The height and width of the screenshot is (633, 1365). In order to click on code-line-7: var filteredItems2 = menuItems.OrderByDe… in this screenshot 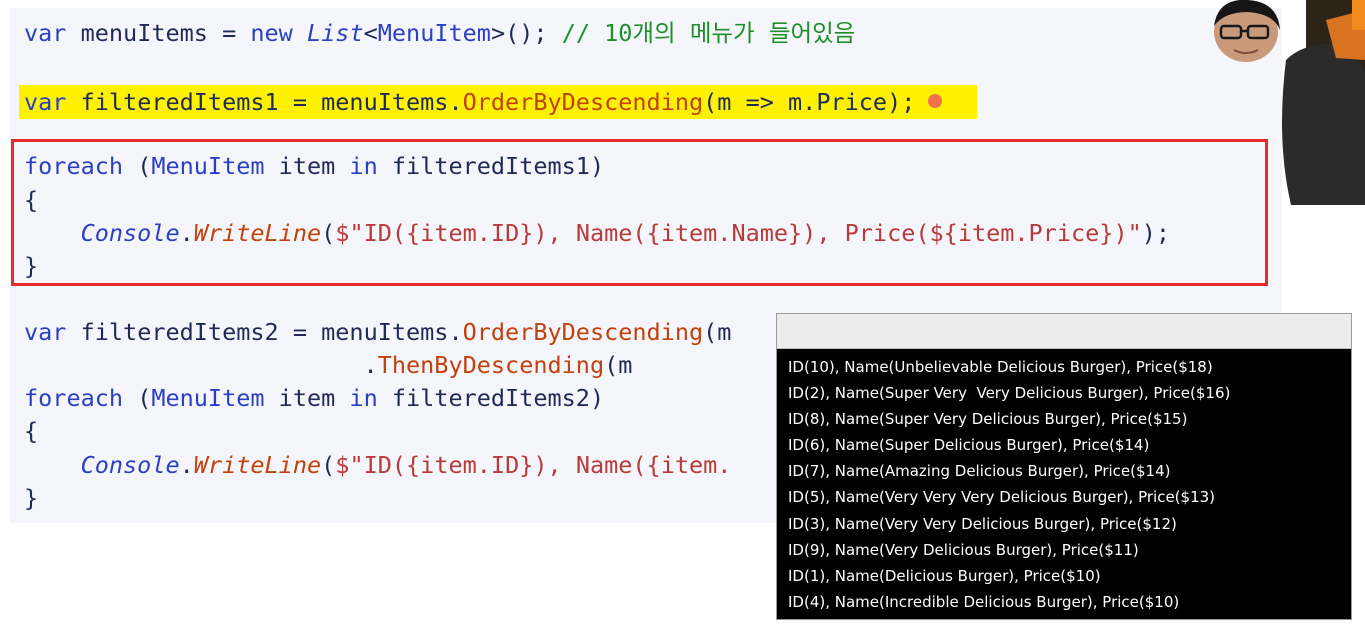, I will do `click(377, 332)`.